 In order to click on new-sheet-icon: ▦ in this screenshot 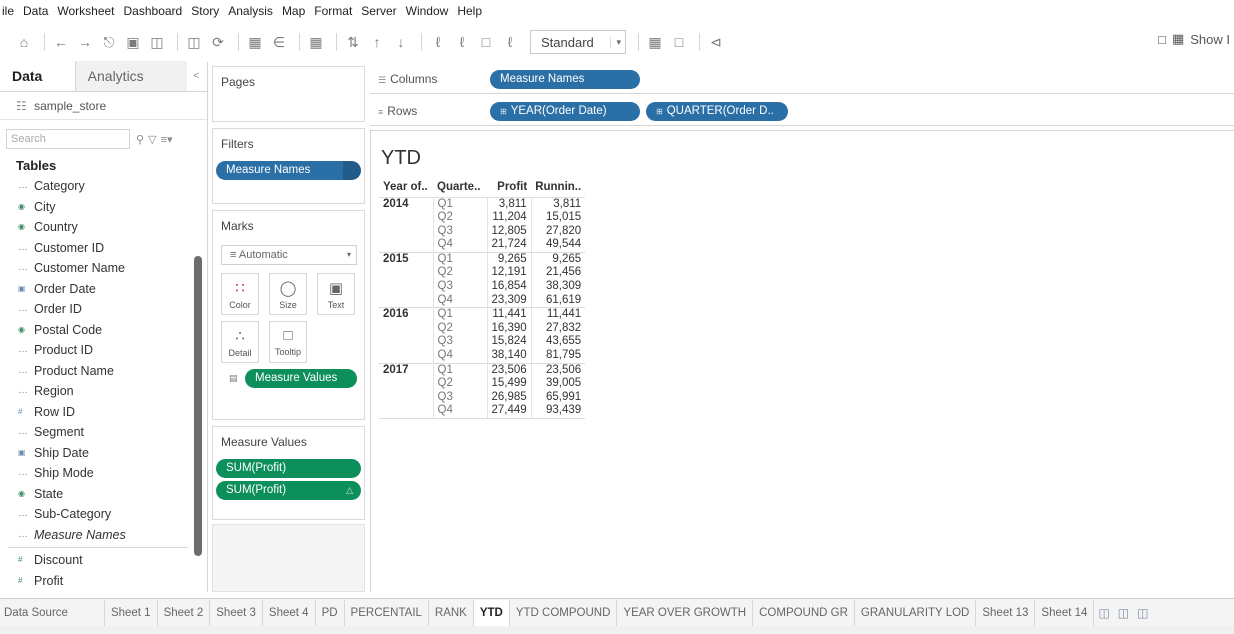, I will do `click(316, 42)`.